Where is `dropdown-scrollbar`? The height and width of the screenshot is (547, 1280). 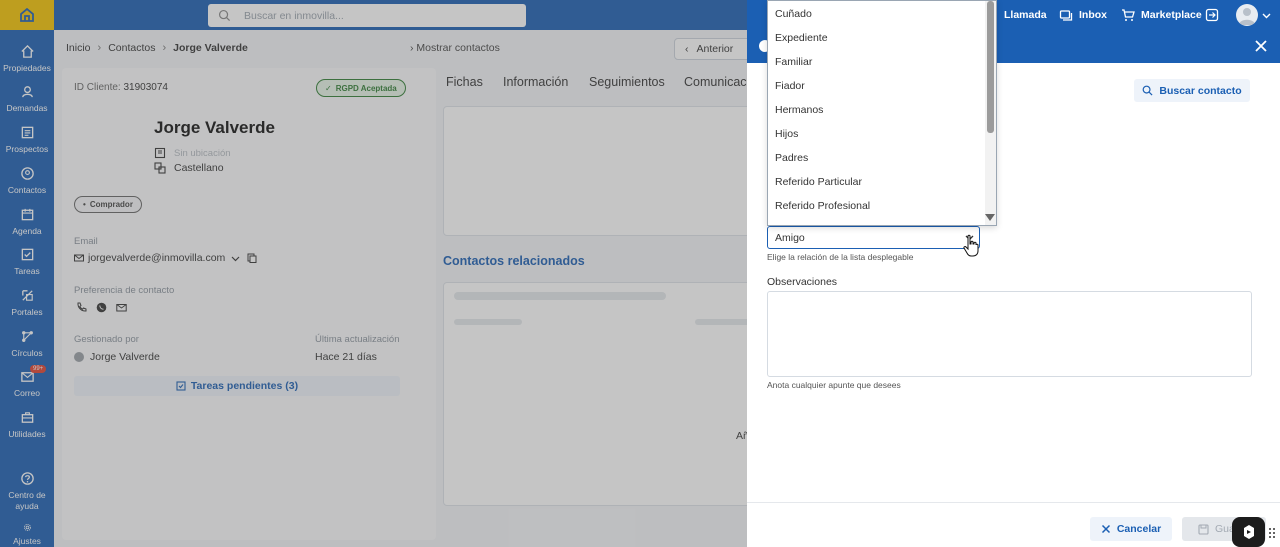
dropdown-scrollbar is located at coordinates (990, 113).